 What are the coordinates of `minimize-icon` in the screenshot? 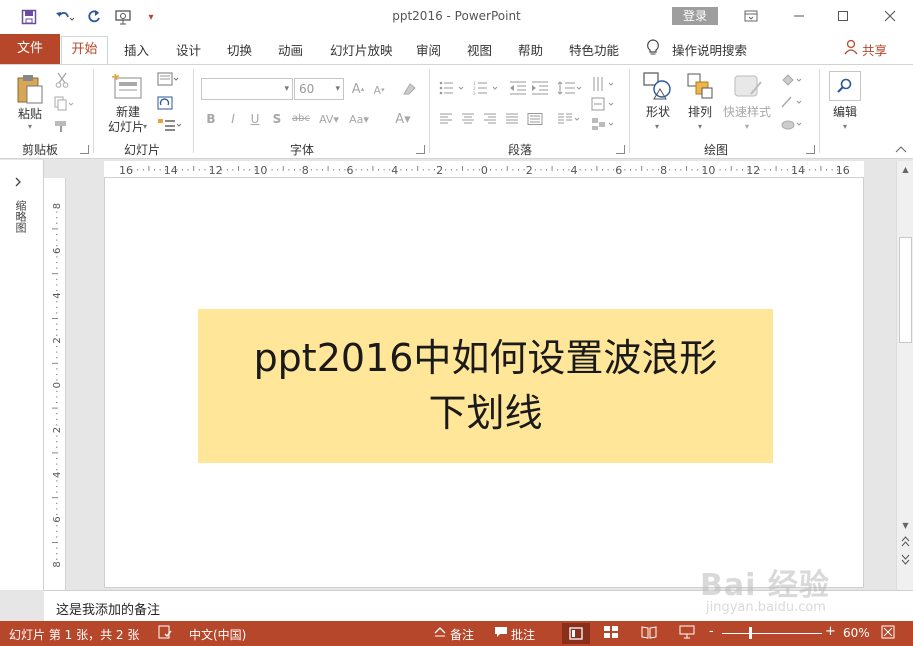 It's located at (799, 16).